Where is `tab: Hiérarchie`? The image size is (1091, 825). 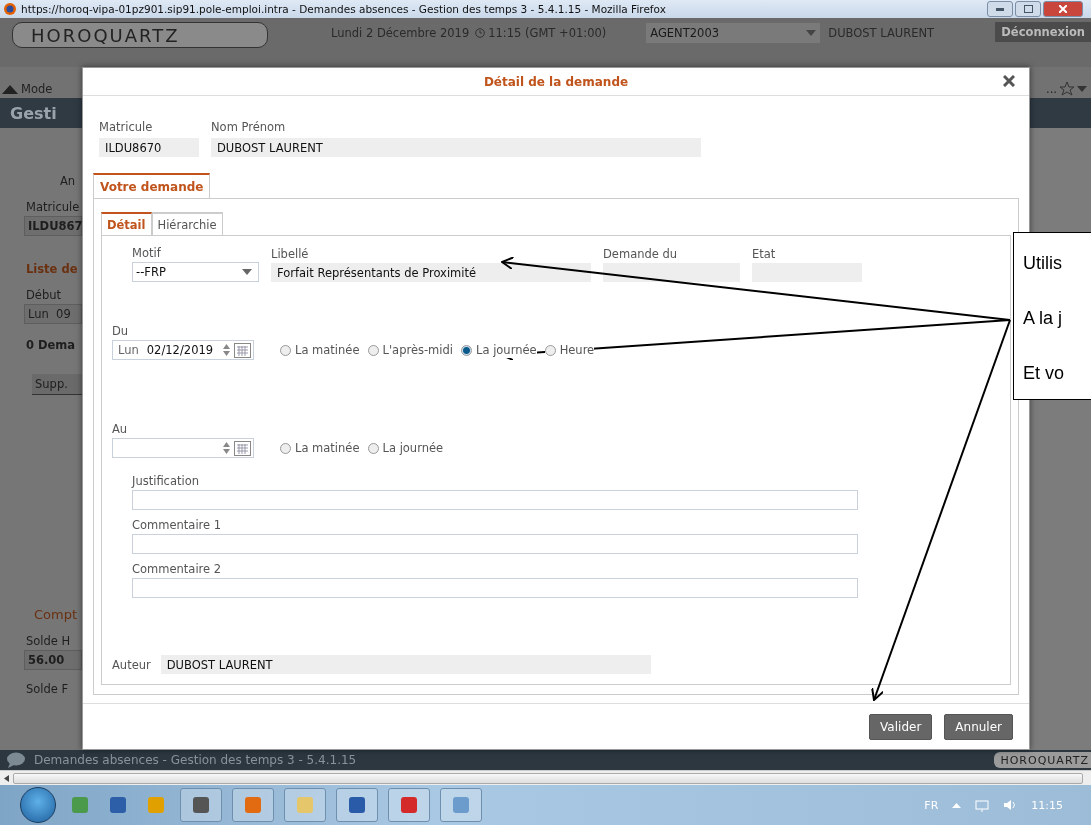
tab: Hiérarchie is located at coordinates (187, 223).